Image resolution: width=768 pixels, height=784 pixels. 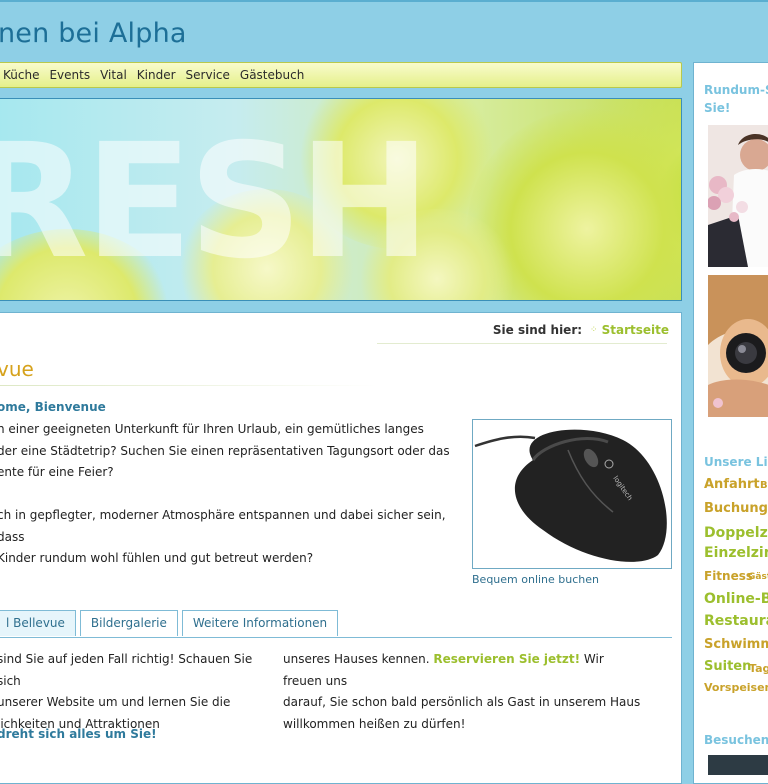 I want to click on tag-ba: Ba, so click(x=764, y=485).